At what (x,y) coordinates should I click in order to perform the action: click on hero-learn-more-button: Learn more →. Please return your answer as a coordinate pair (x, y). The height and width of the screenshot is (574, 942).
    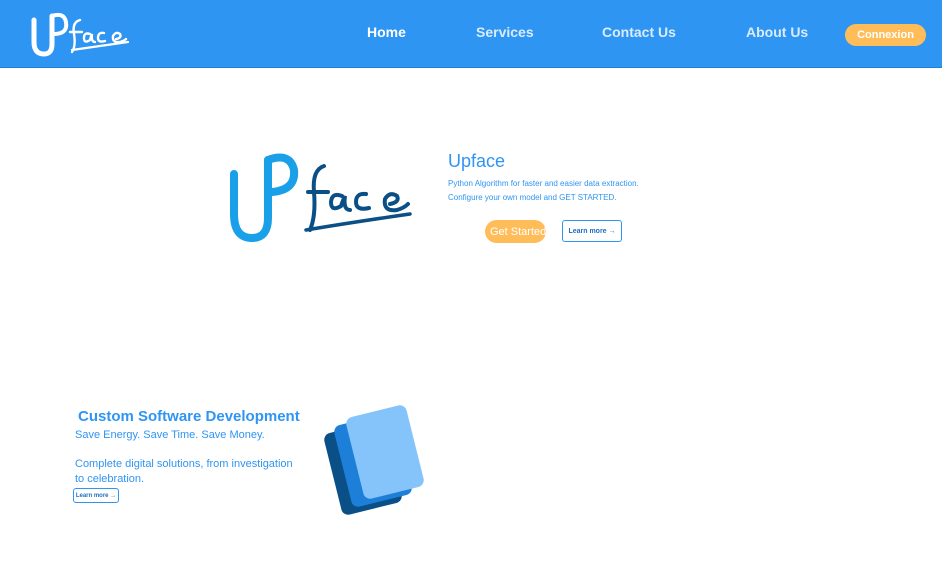
    Looking at the image, I should click on (592, 231).